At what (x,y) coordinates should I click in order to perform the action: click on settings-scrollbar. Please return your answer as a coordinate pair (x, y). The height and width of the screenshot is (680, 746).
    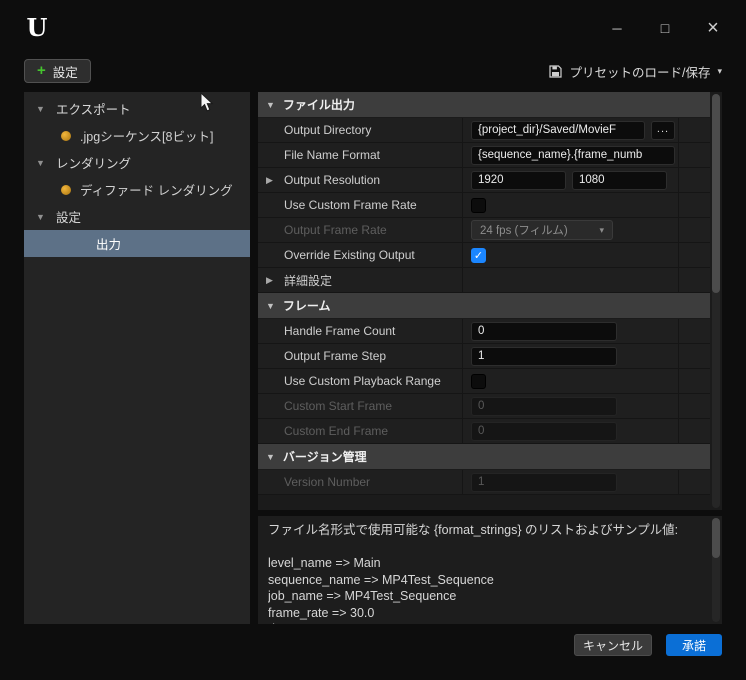
    Looking at the image, I should click on (716, 301).